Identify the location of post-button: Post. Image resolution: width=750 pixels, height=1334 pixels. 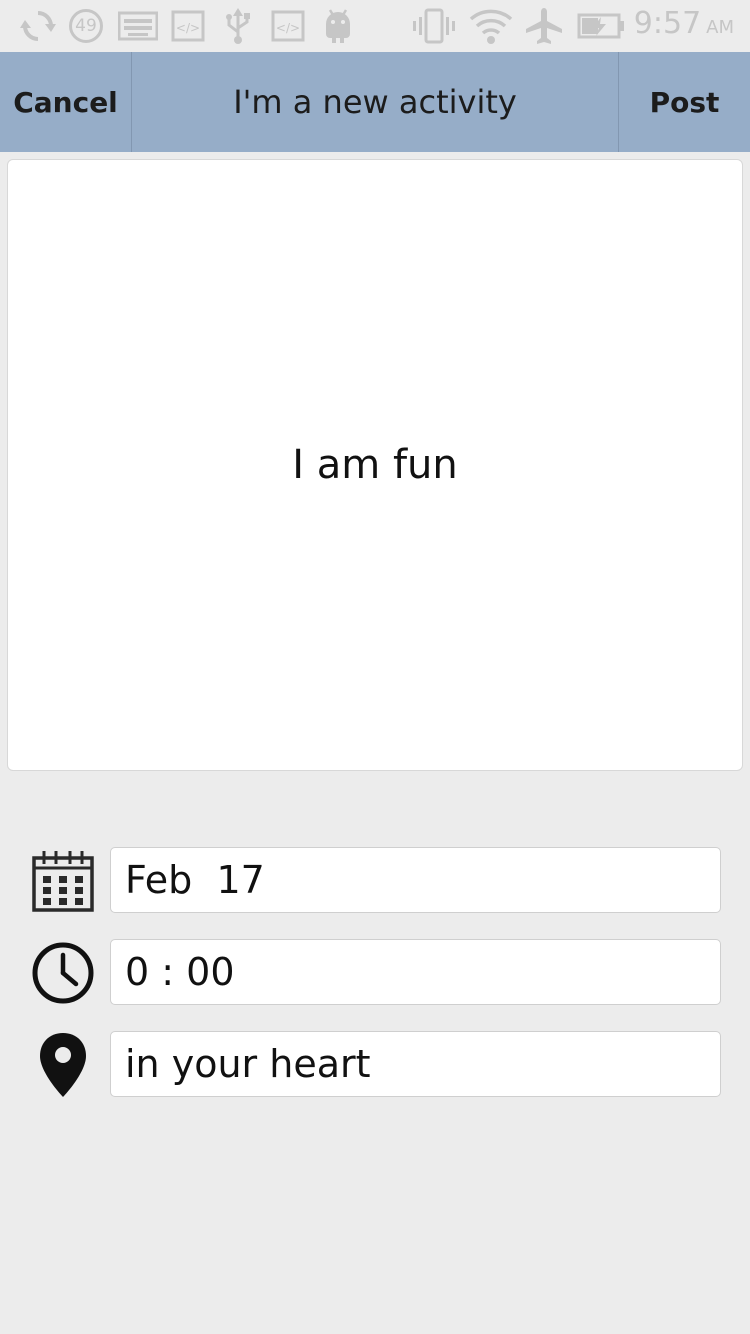
(684, 102).